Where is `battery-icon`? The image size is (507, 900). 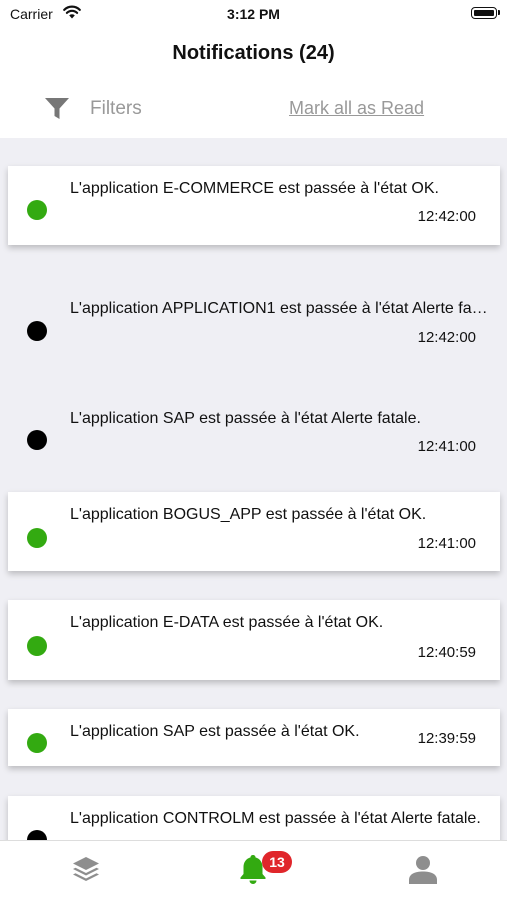 battery-icon is located at coordinates (484, 13).